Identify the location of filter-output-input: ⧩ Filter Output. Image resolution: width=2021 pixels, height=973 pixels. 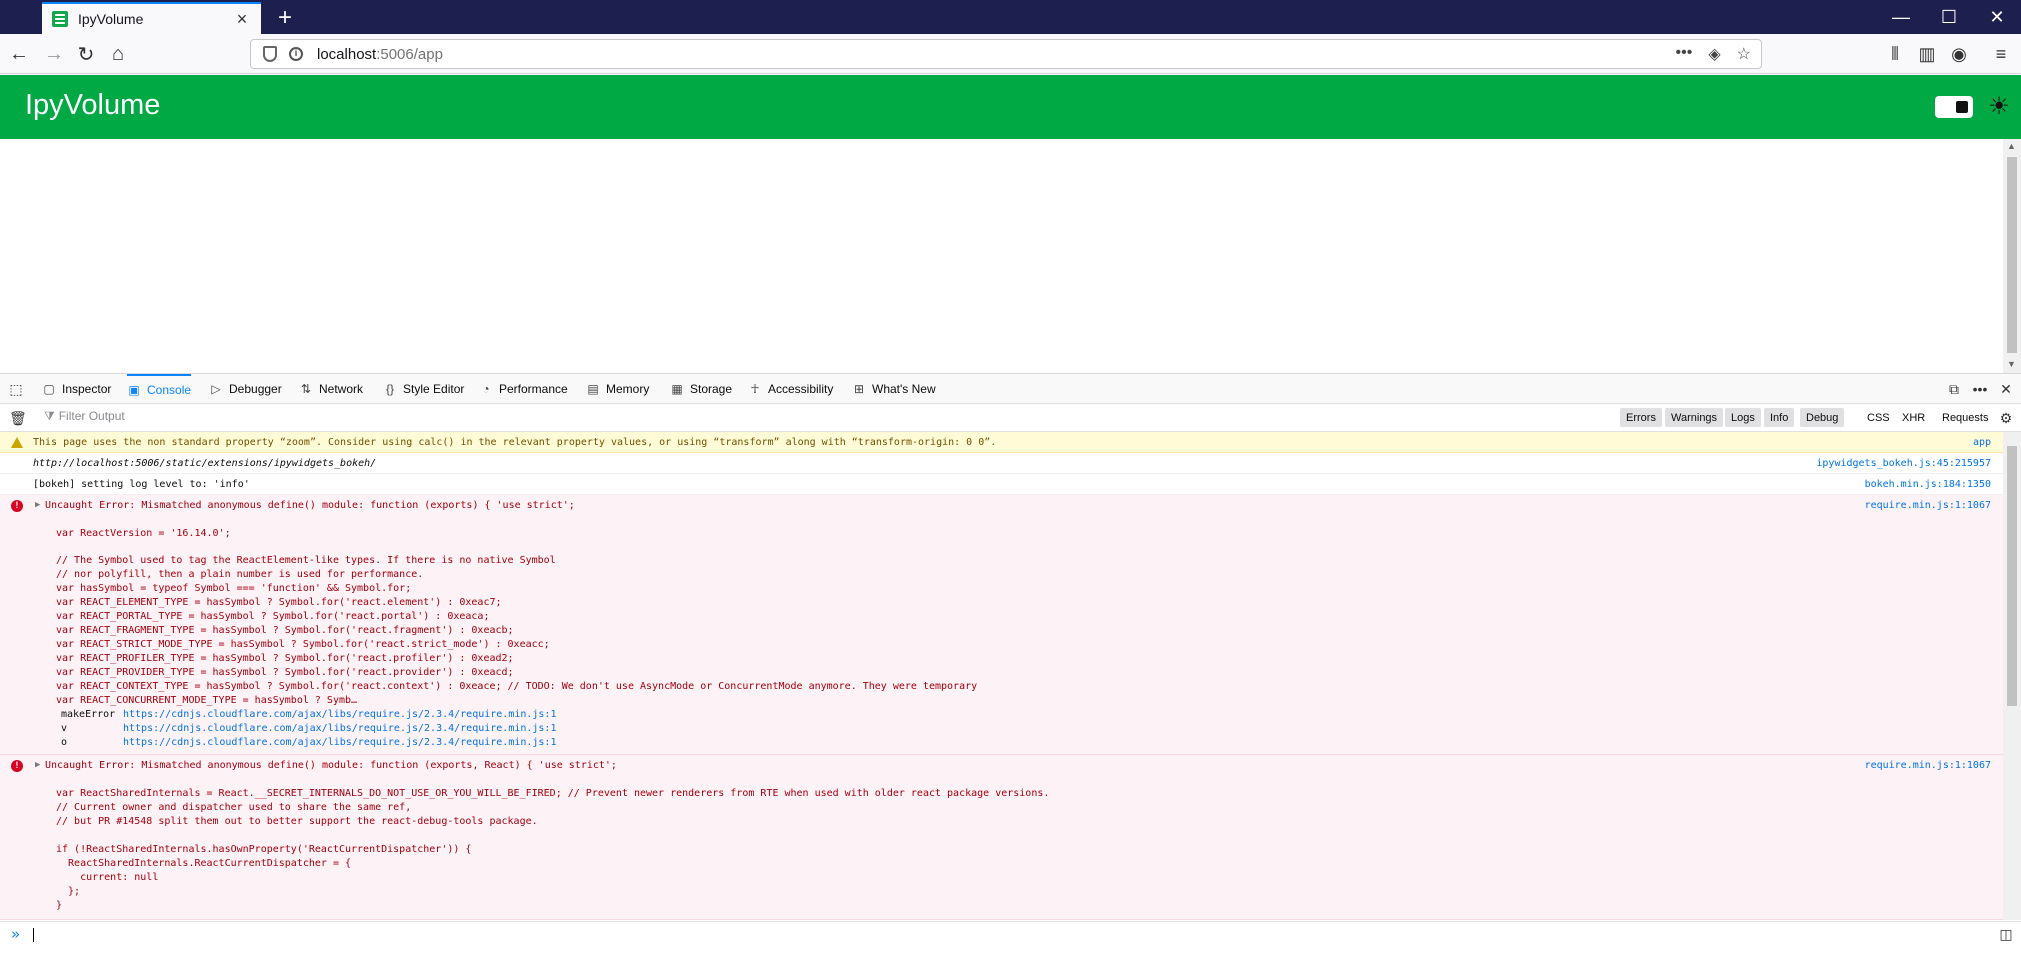
(84, 416).